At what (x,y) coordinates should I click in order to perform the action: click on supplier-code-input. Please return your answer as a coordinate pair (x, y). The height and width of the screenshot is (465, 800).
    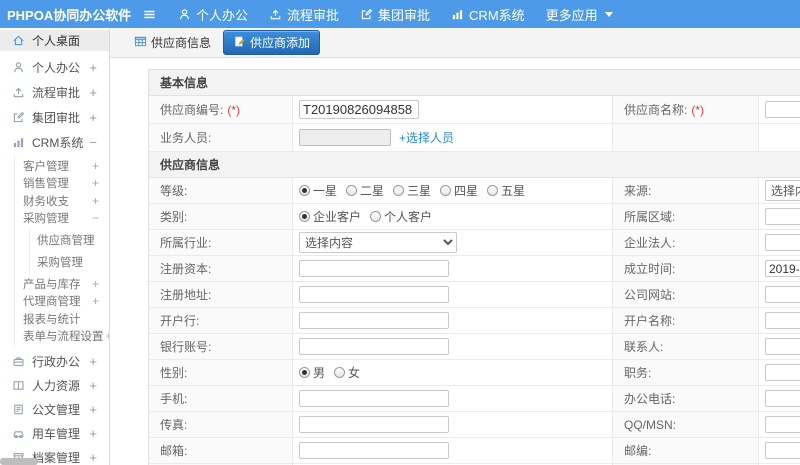
    Looking at the image, I should click on (359, 109).